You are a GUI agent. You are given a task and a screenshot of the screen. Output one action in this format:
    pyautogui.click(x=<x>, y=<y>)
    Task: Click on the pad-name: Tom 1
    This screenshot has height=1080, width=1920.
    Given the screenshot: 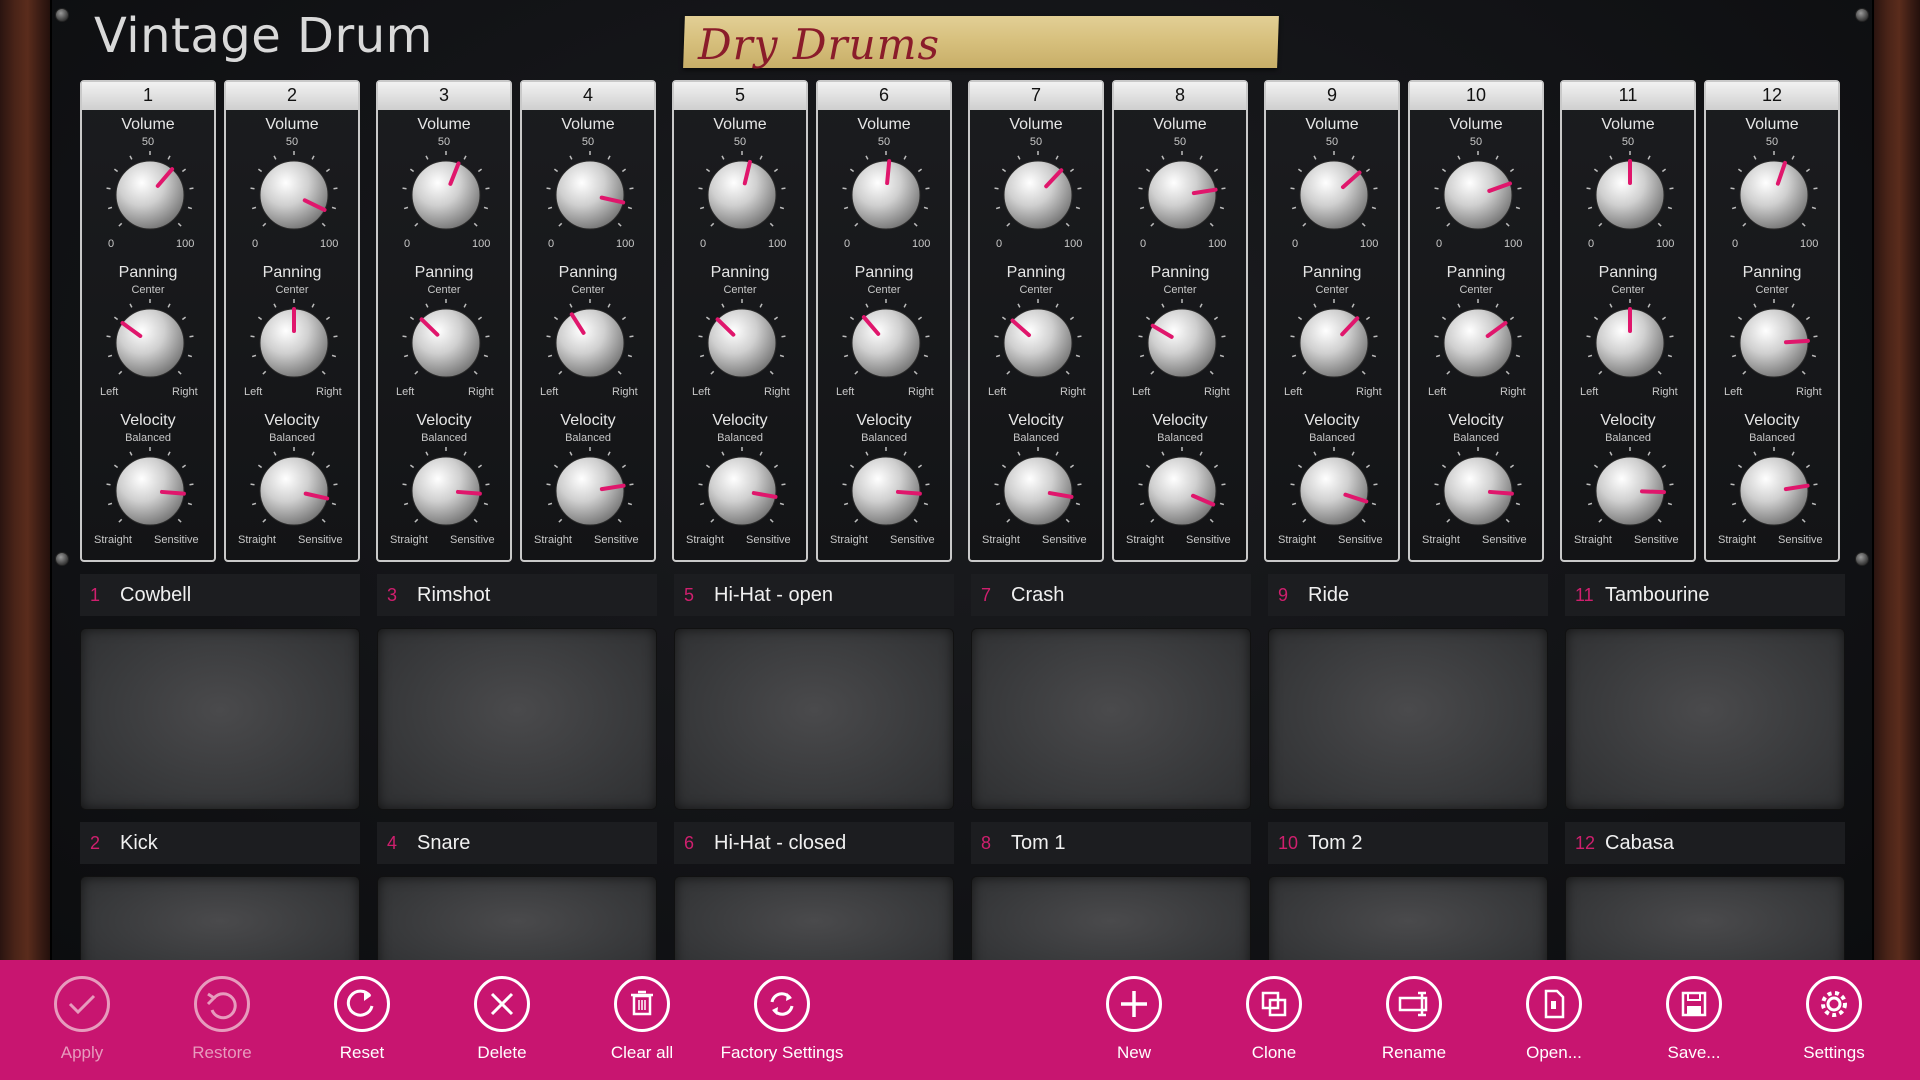 What is the action you would take?
    pyautogui.click(x=1038, y=843)
    